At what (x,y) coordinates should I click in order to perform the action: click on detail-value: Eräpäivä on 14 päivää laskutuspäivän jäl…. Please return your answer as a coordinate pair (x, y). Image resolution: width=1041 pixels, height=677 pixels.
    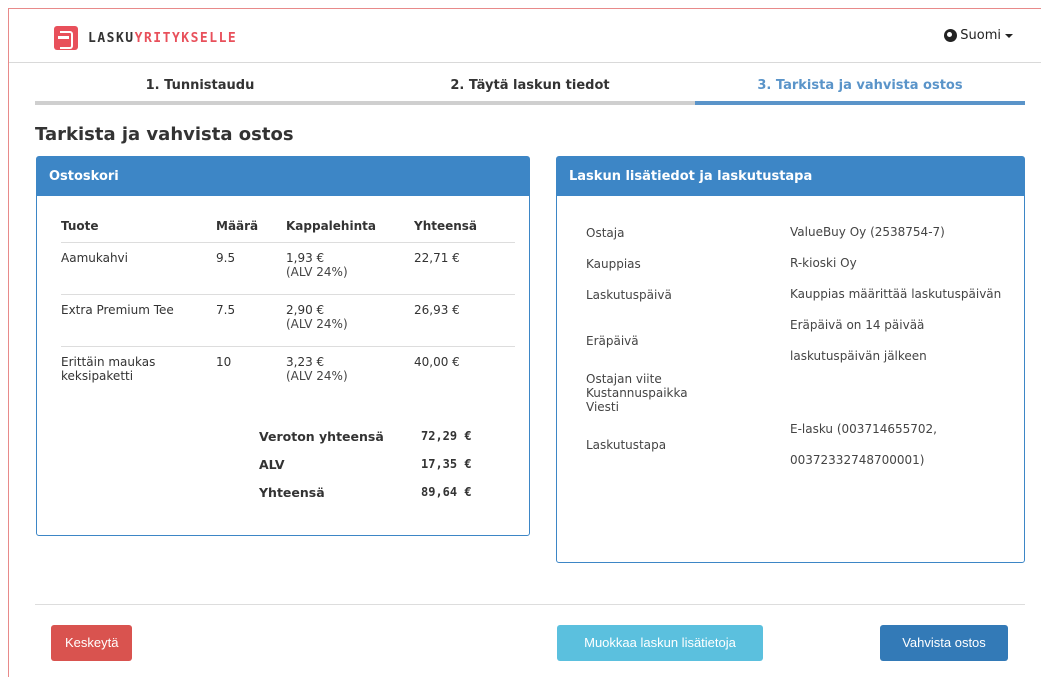
    Looking at the image, I should click on (858, 340).